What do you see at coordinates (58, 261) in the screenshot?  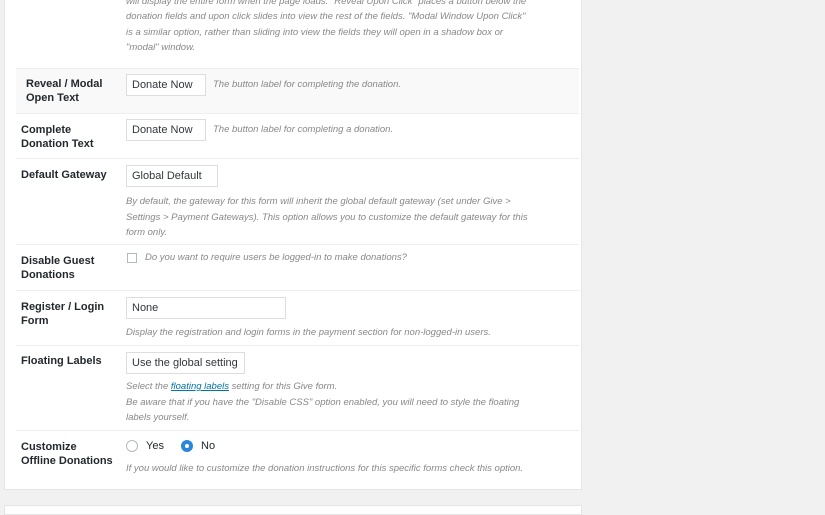 I see `label-line: Disable Guest` at bounding box center [58, 261].